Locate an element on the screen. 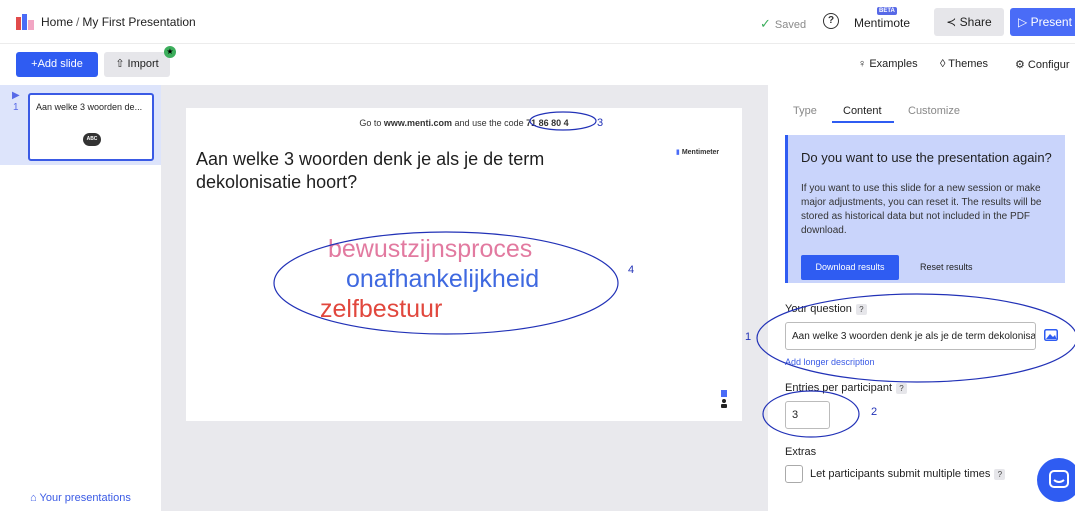 The image size is (1075, 511). your-presentations-link: ⌂ Your presentations is located at coordinates (80, 498).